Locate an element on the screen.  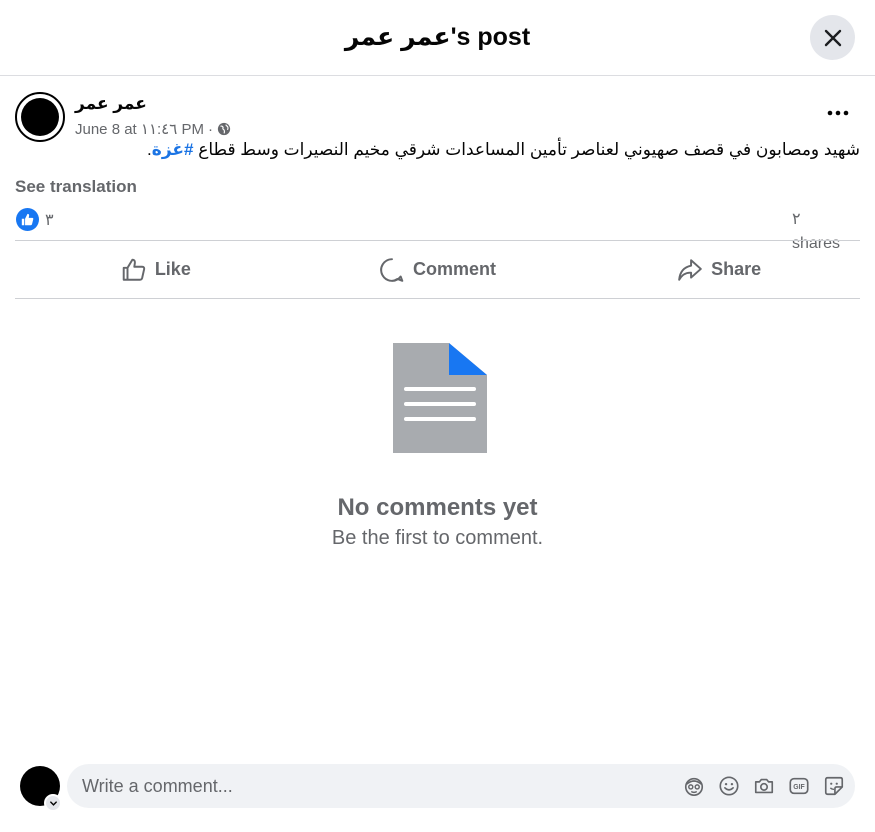
comment-button: Comment is located at coordinates (438, 269).